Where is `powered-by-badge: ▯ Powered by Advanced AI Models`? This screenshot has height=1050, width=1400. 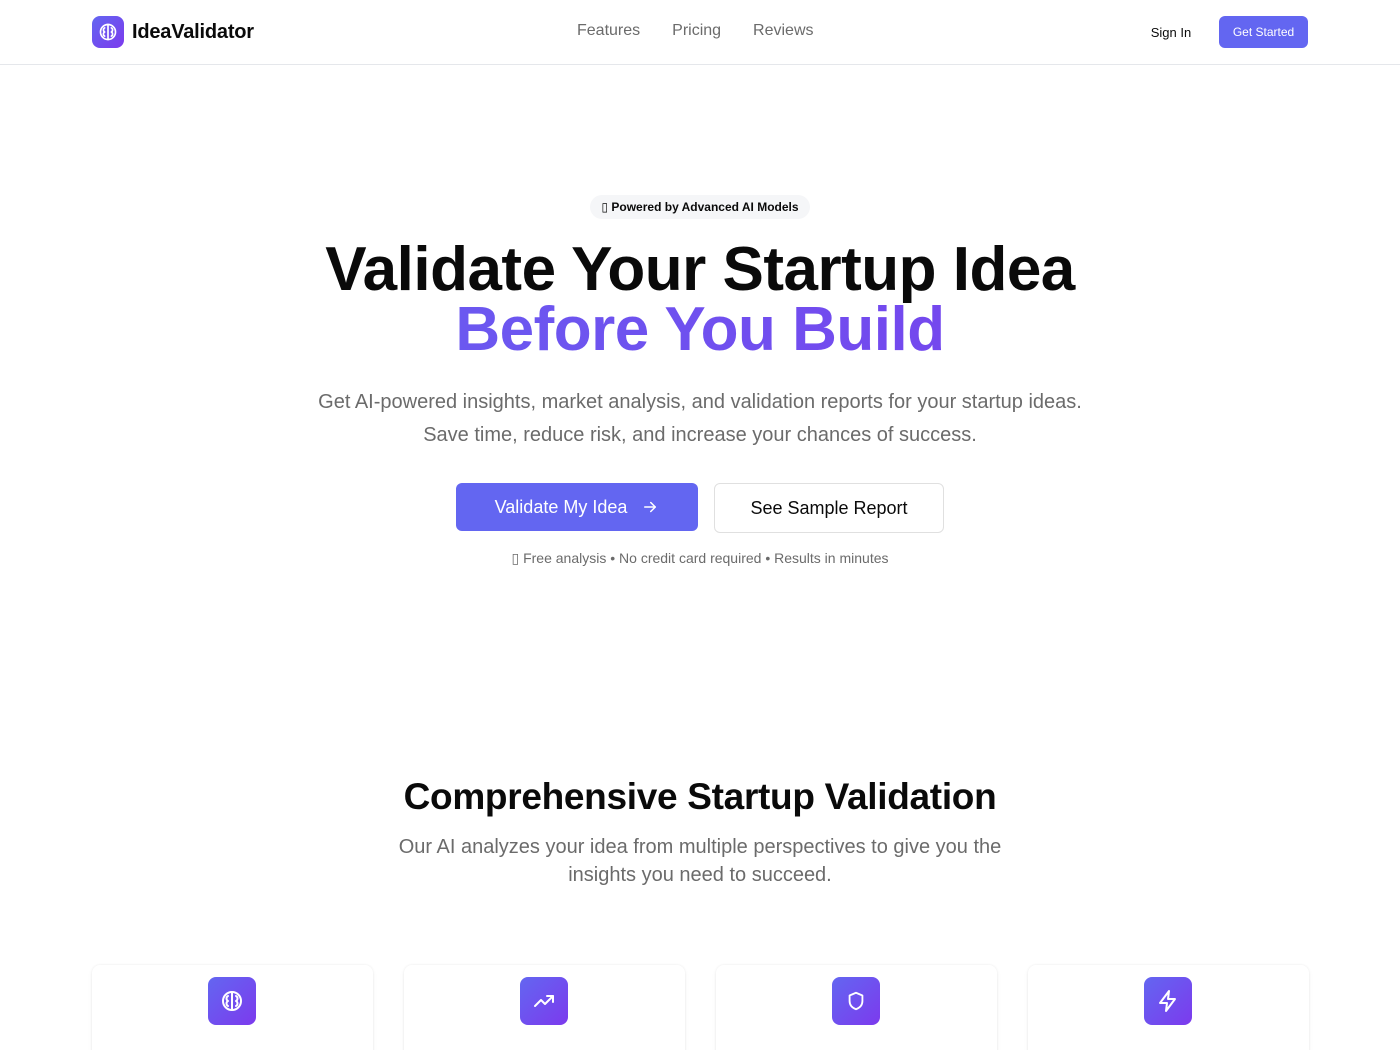
powered-by-badge: ▯ Powered by Advanced AI Models is located at coordinates (700, 207).